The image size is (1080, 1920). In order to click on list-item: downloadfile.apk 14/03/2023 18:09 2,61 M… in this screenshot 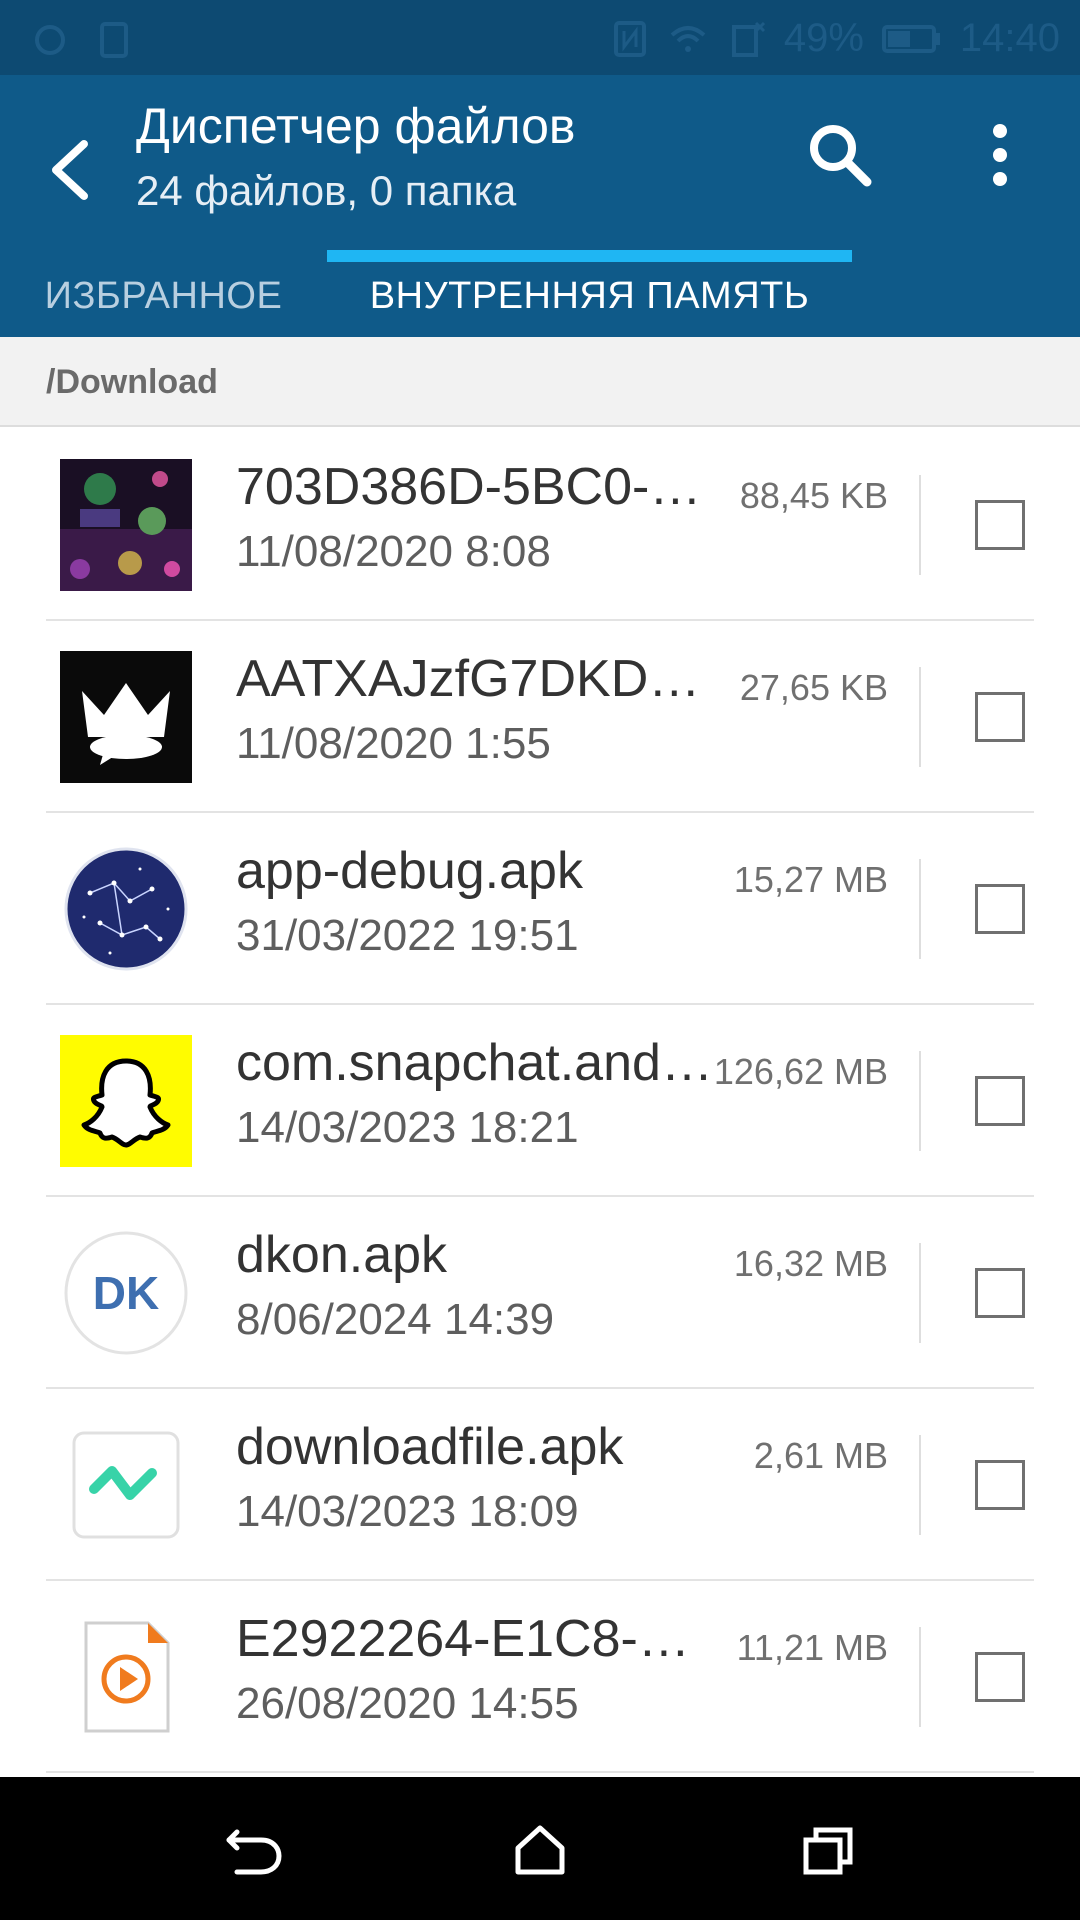, I will do `click(540, 1485)`.